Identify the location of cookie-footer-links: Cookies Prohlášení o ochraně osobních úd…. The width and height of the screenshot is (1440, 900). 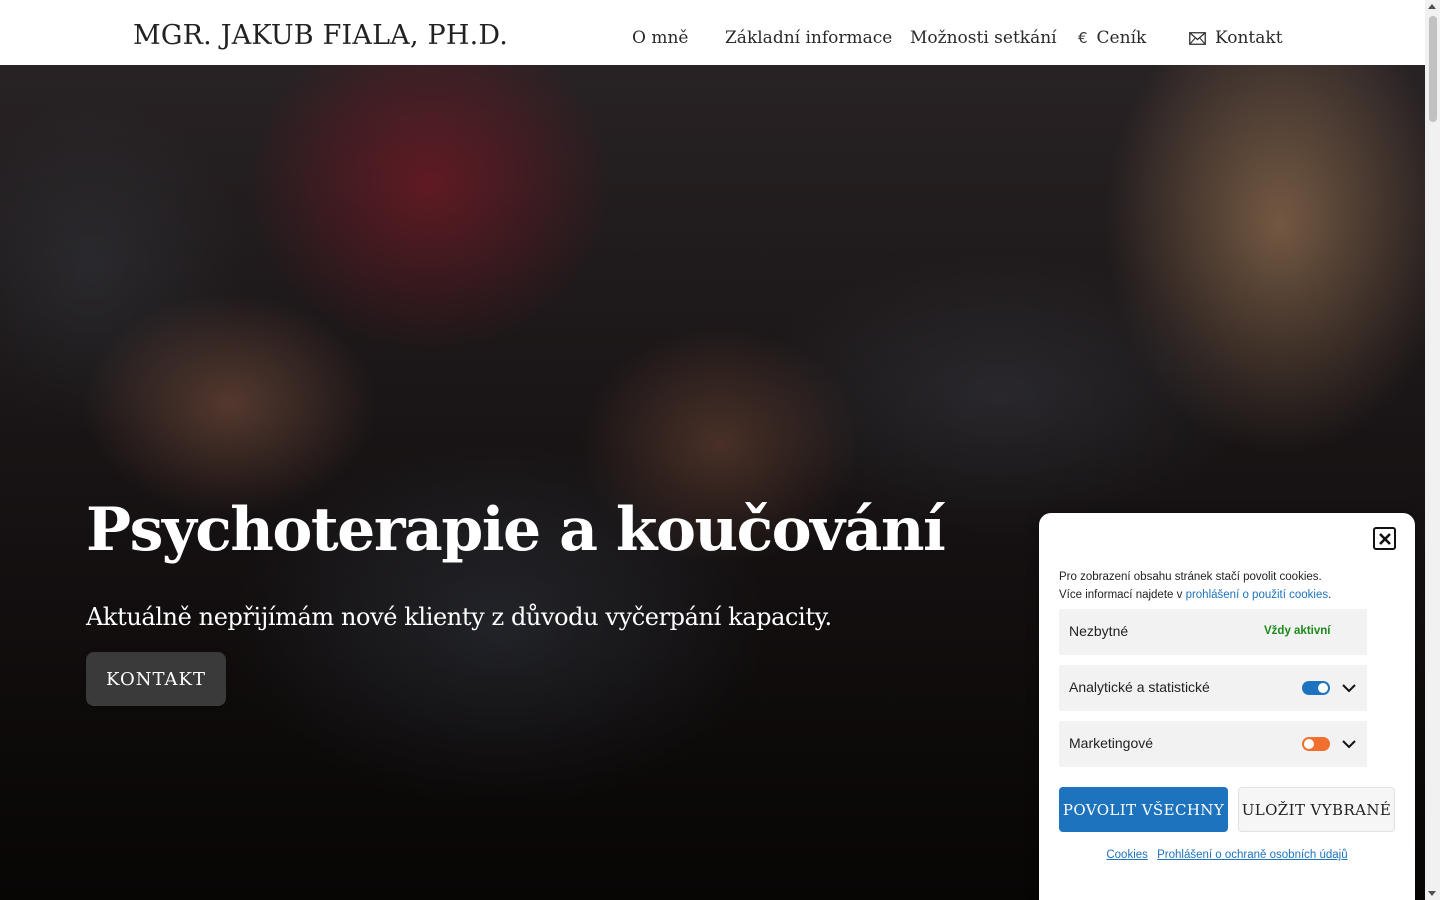
(1227, 855).